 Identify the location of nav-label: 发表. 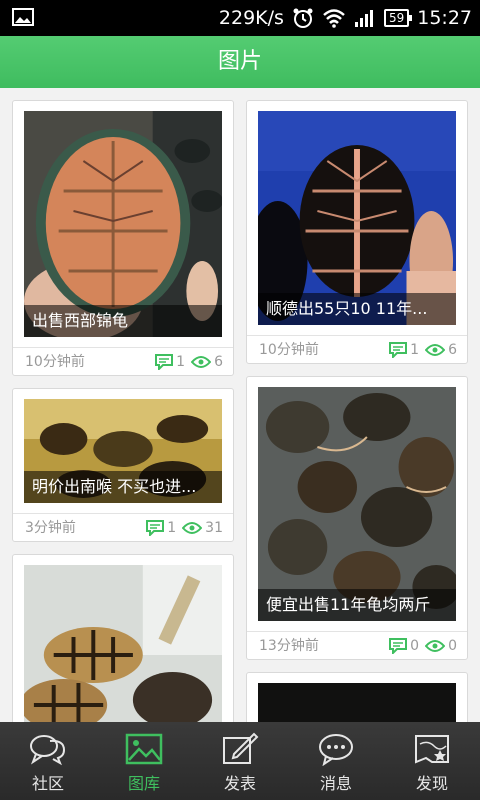
(239, 783).